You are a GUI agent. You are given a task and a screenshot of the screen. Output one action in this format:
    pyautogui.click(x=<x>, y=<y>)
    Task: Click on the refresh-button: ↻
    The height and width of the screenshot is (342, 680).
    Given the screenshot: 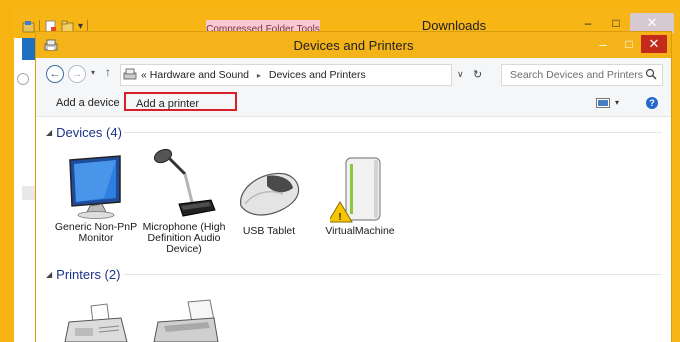 What is the action you would take?
    pyautogui.click(x=477, y=74)
    